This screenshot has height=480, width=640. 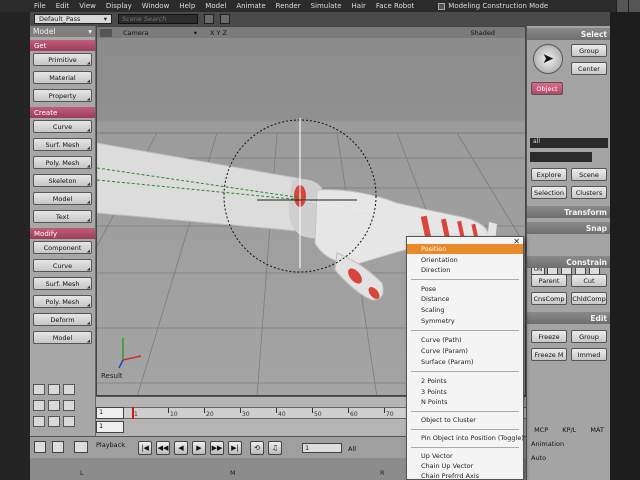 I want to click on loop-button: ⟲, so click(x=257, y=448).